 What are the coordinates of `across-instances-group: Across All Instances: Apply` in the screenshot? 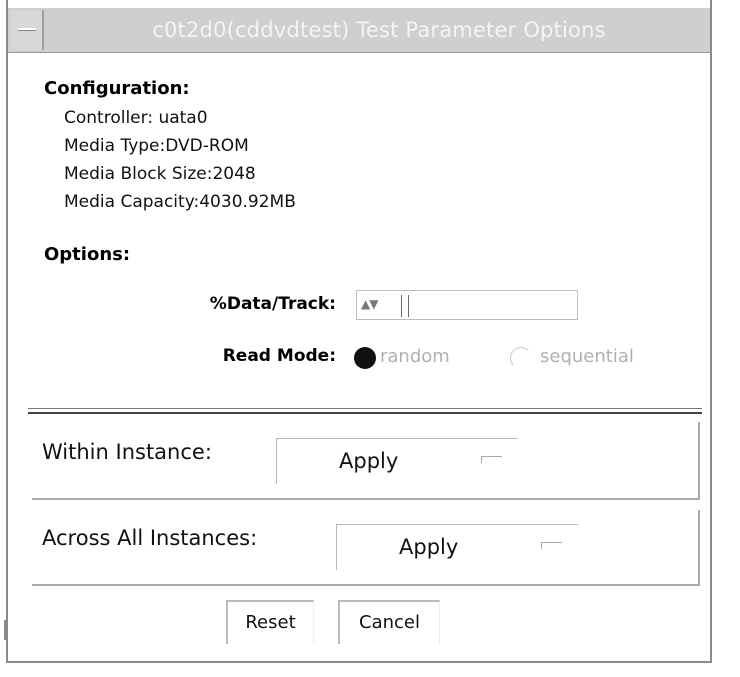 It's located at (366, 548).